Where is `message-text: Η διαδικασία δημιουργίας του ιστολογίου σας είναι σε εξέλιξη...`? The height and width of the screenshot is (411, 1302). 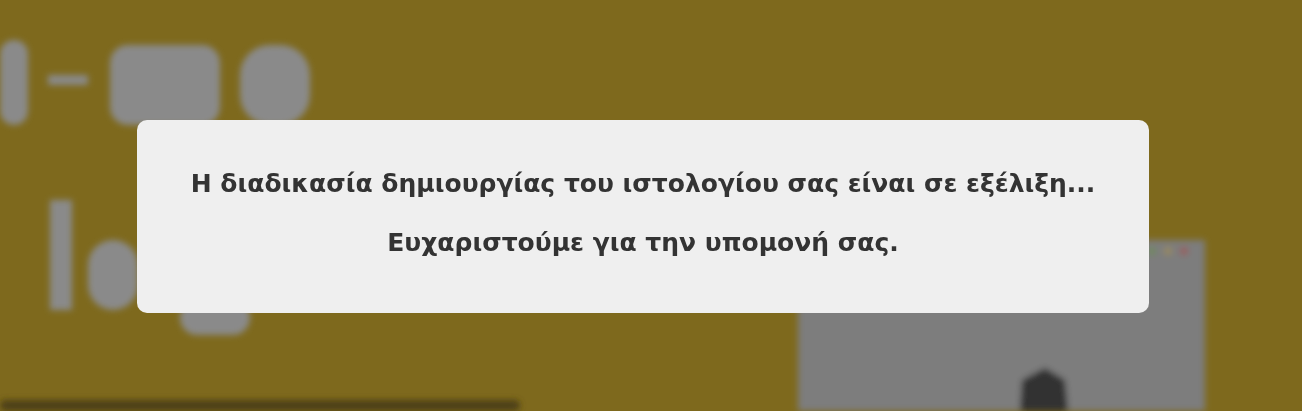 message-text: Η διαδικασία δημιουργίας του ιστολογίου σας είναι σε εξέλιξη... is located at coordinates (643, 184).